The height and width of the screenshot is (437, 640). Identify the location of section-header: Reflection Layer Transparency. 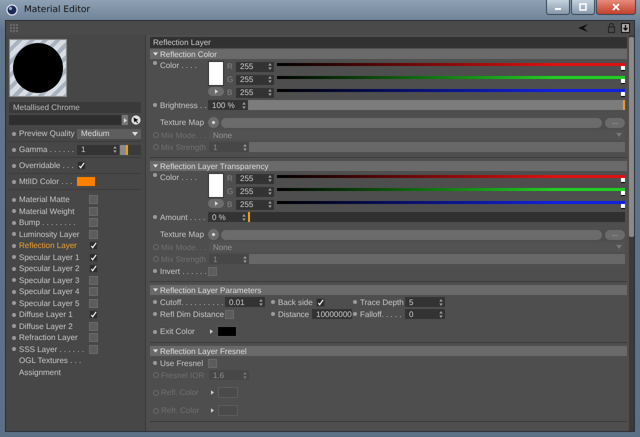
(388, 166).